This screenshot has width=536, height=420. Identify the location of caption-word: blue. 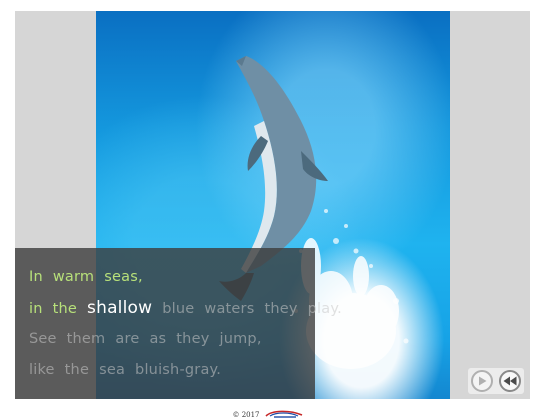
(178, 309).